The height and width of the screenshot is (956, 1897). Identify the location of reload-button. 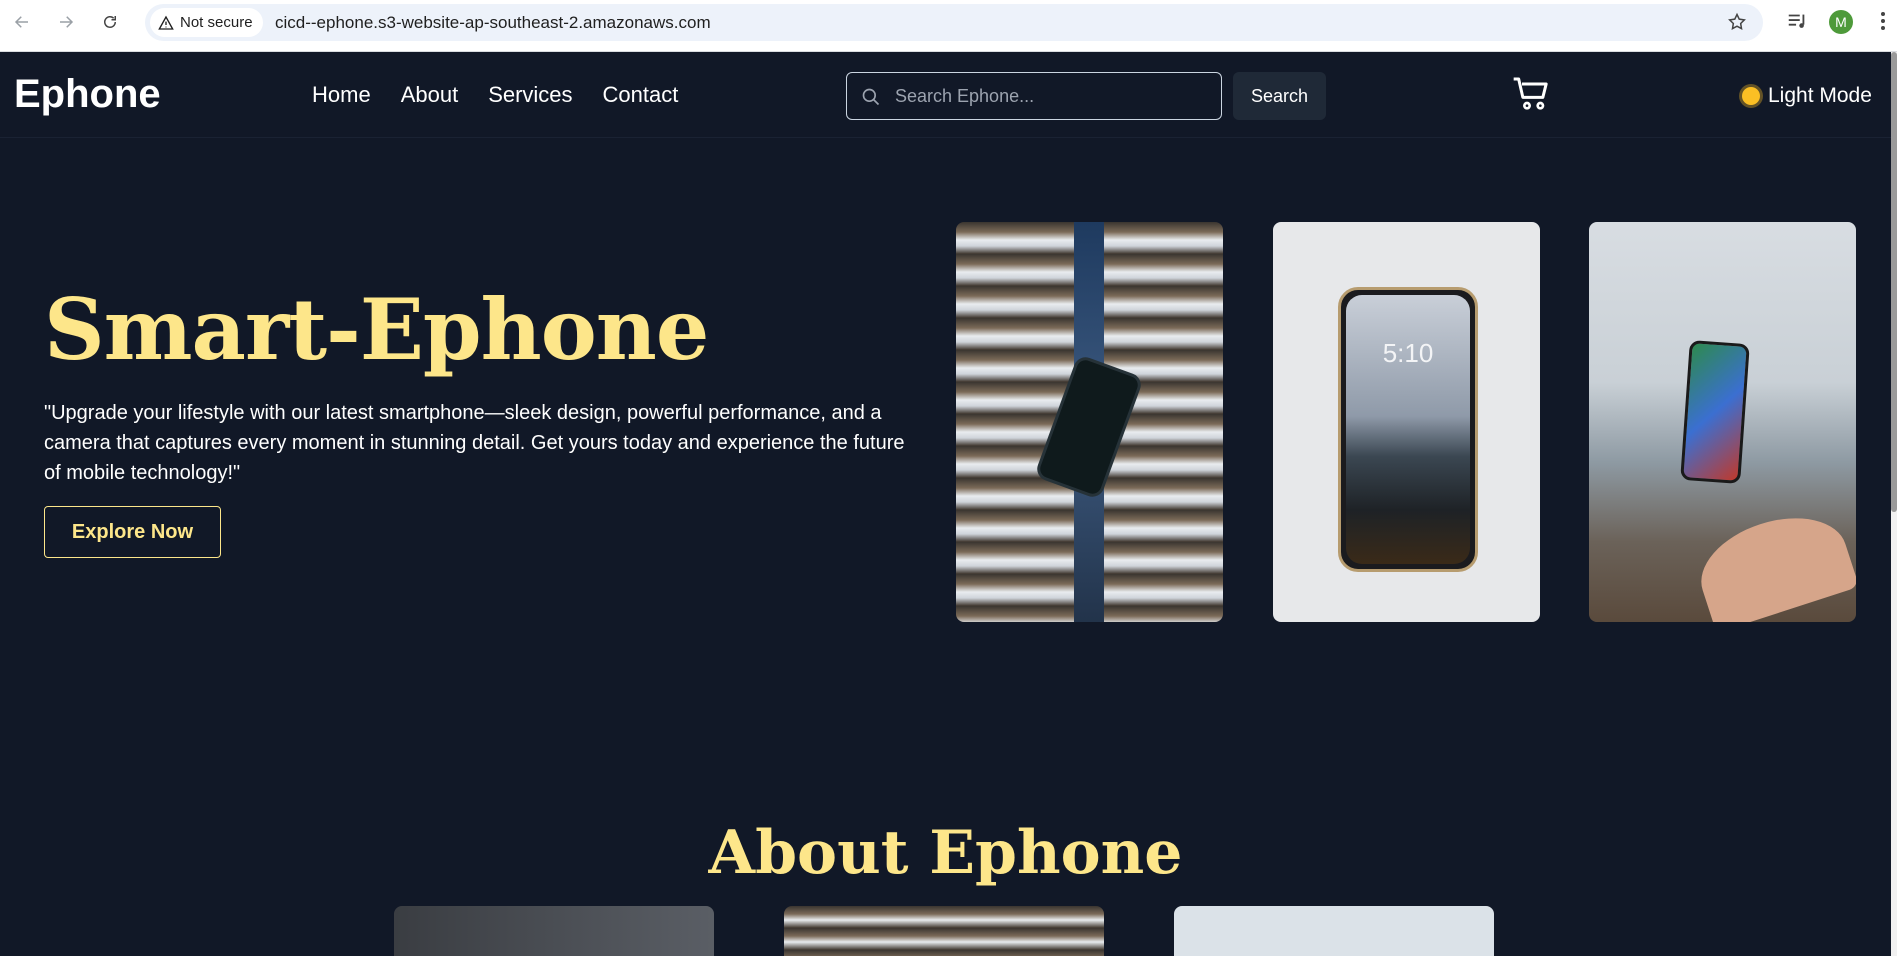
(110, 22).